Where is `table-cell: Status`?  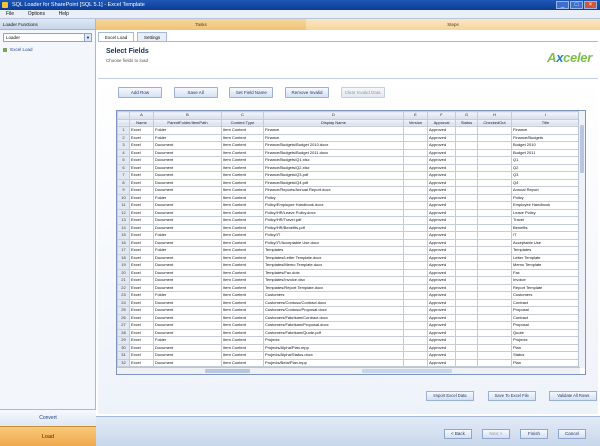
table-cell: Status is located at coordinates (545, 355).